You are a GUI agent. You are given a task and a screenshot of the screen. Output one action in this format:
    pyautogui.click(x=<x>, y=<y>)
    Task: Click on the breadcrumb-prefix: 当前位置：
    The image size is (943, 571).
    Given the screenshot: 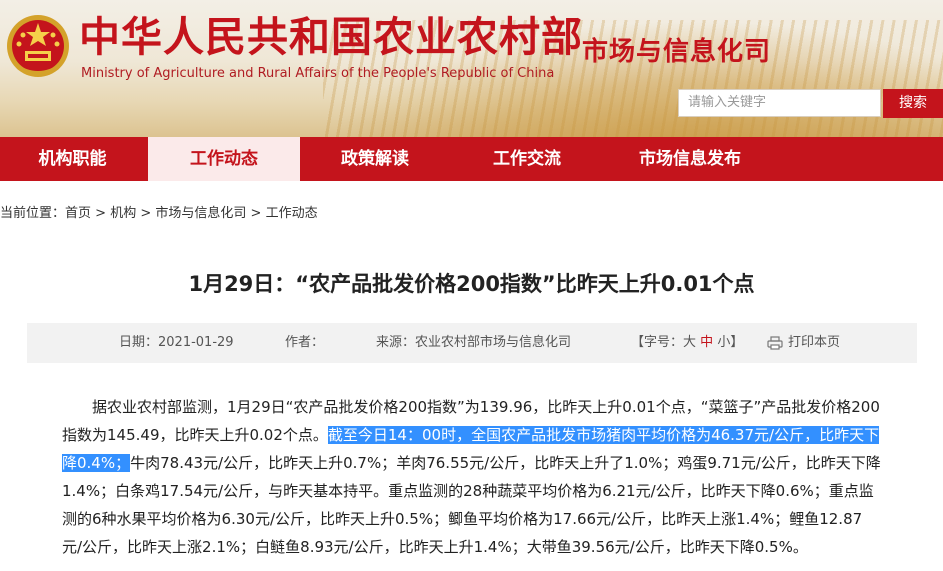 What is the action you would take?
    pyautogui.click(x=33, y=213)
    